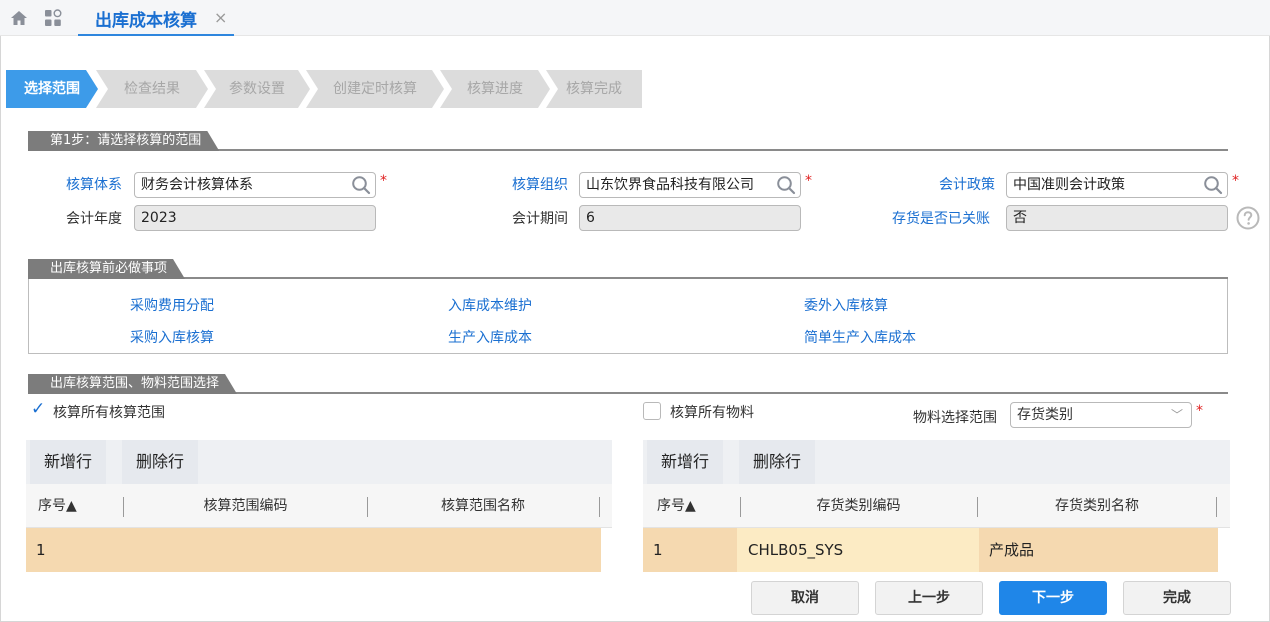 Image resolution: width=1270 pixels, height=622 pixels. Describe the element at coordinates (495, 89) in the screenshot. I see `step-progress: 核算进度` at that location.